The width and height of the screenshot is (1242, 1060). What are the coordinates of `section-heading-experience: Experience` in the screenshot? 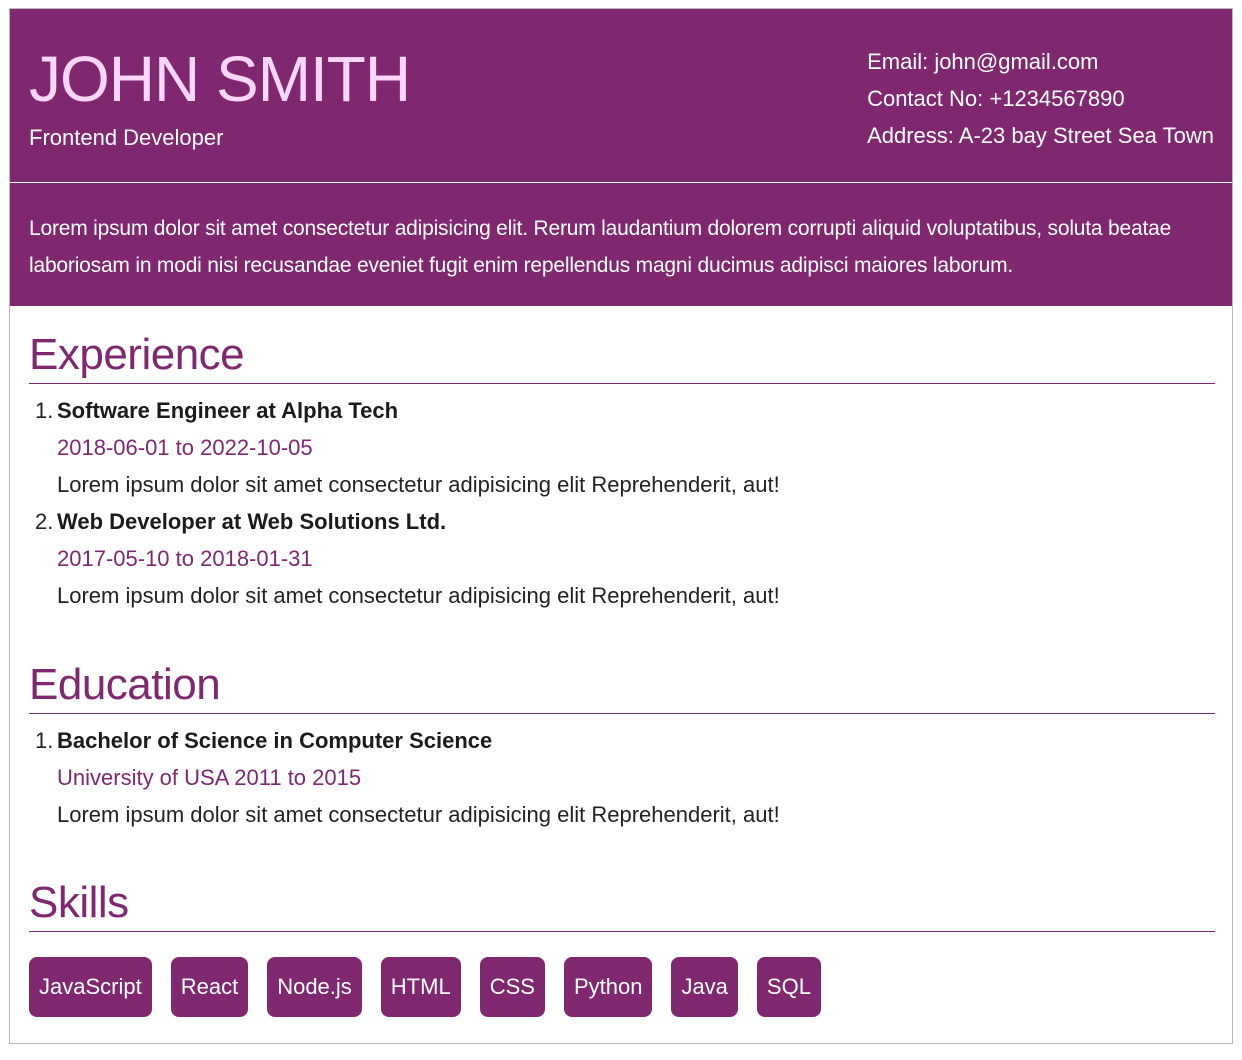 It's located at (137, 354).